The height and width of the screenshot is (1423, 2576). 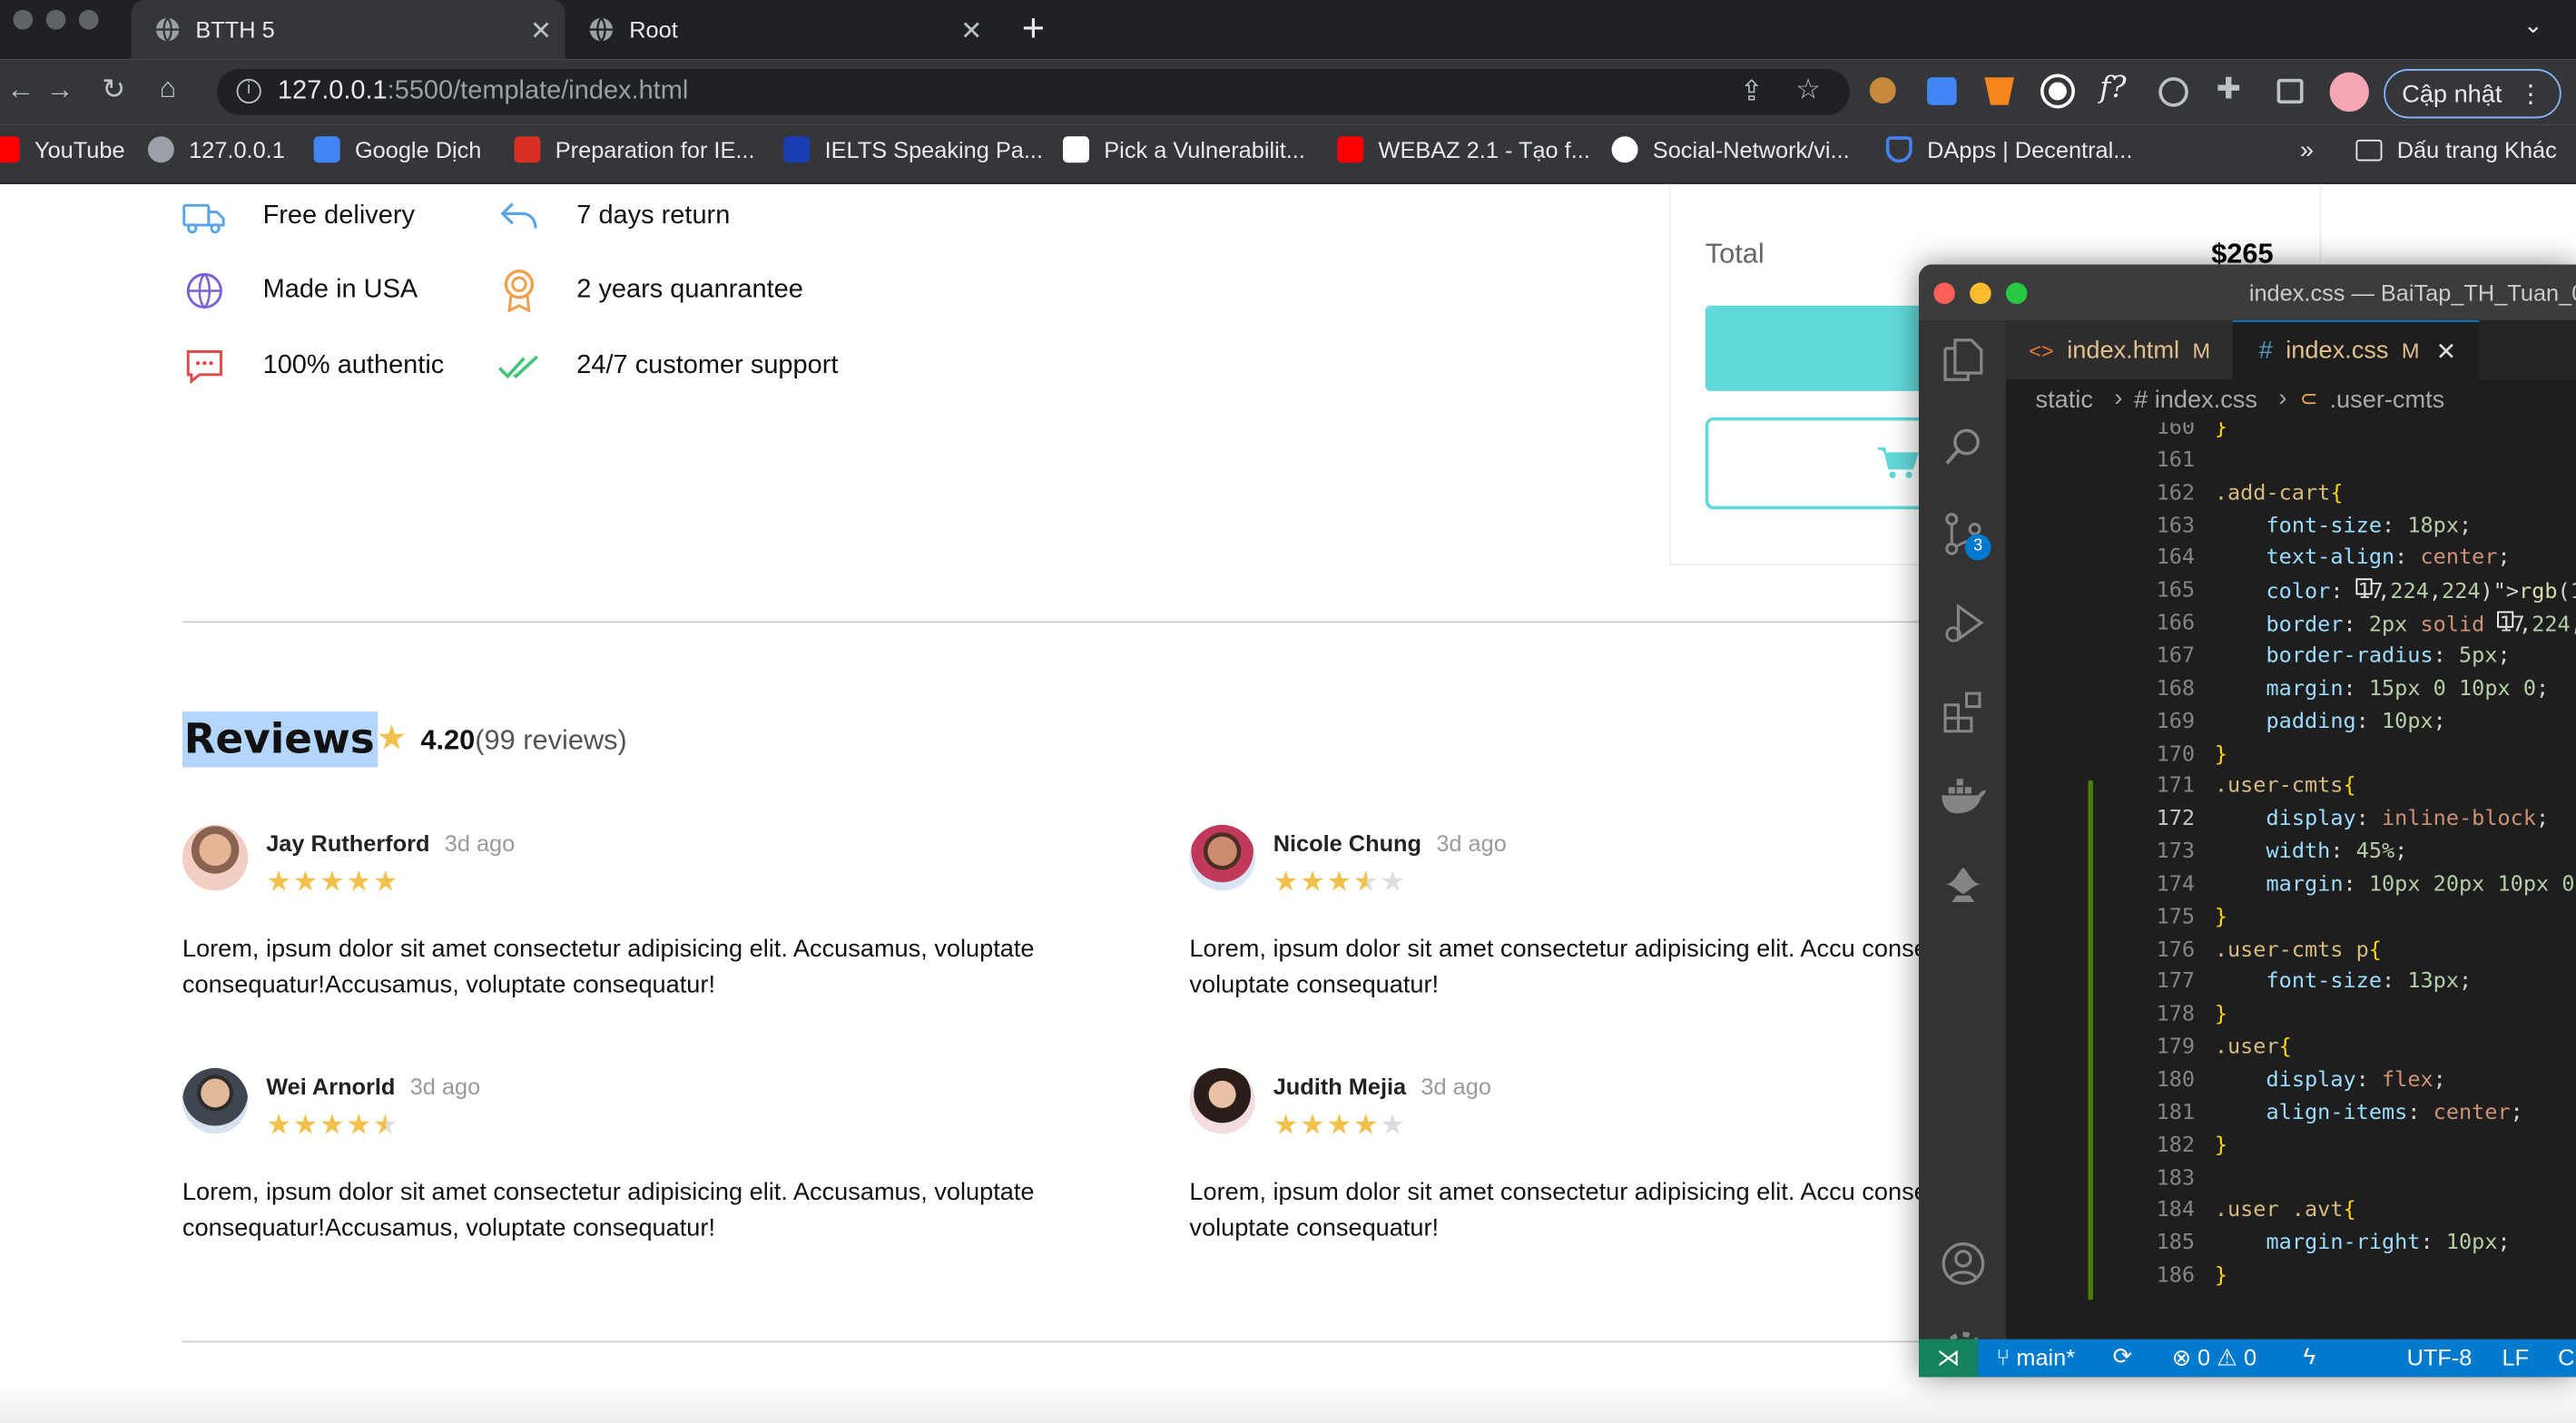 I want to click on html-file-icon: <>, so click(x=2041, y=350).